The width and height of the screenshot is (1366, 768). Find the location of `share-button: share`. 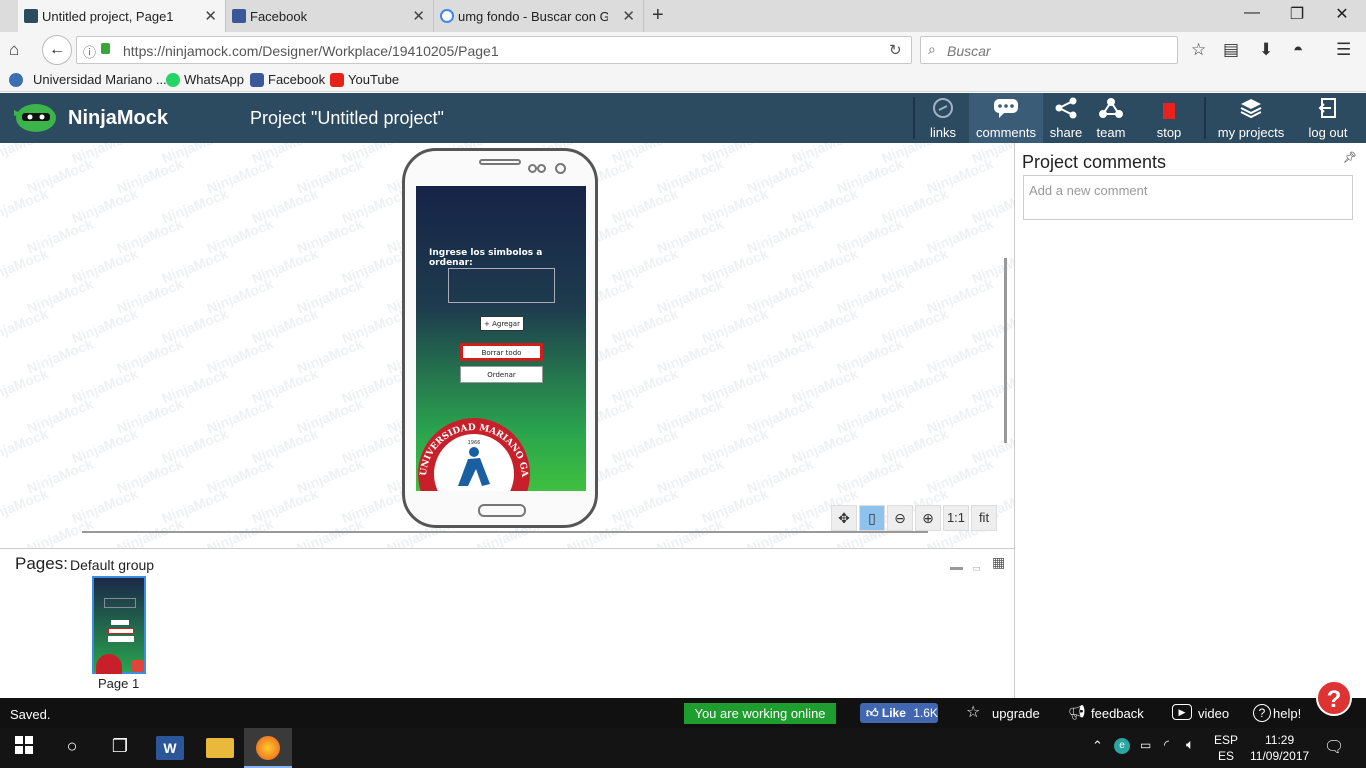

share-button: share is located at coordinates (1066, 118).